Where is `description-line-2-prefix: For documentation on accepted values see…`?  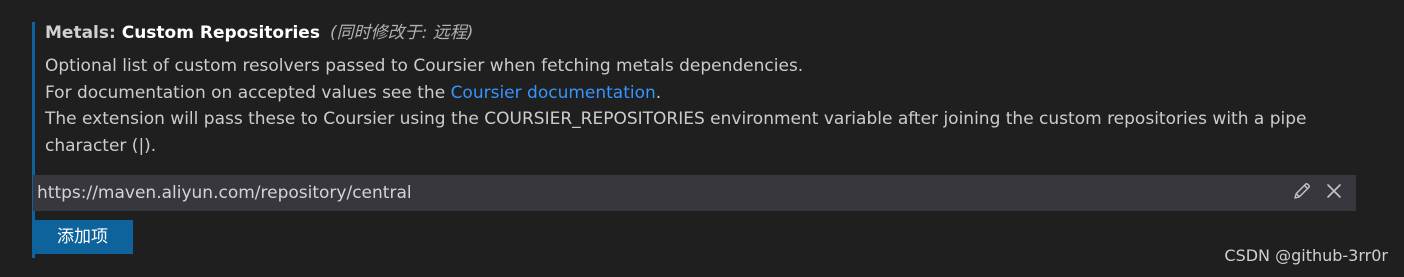 description-line-2-prefix: For documentation on accepted values see… is located at coordinates (248, 92).